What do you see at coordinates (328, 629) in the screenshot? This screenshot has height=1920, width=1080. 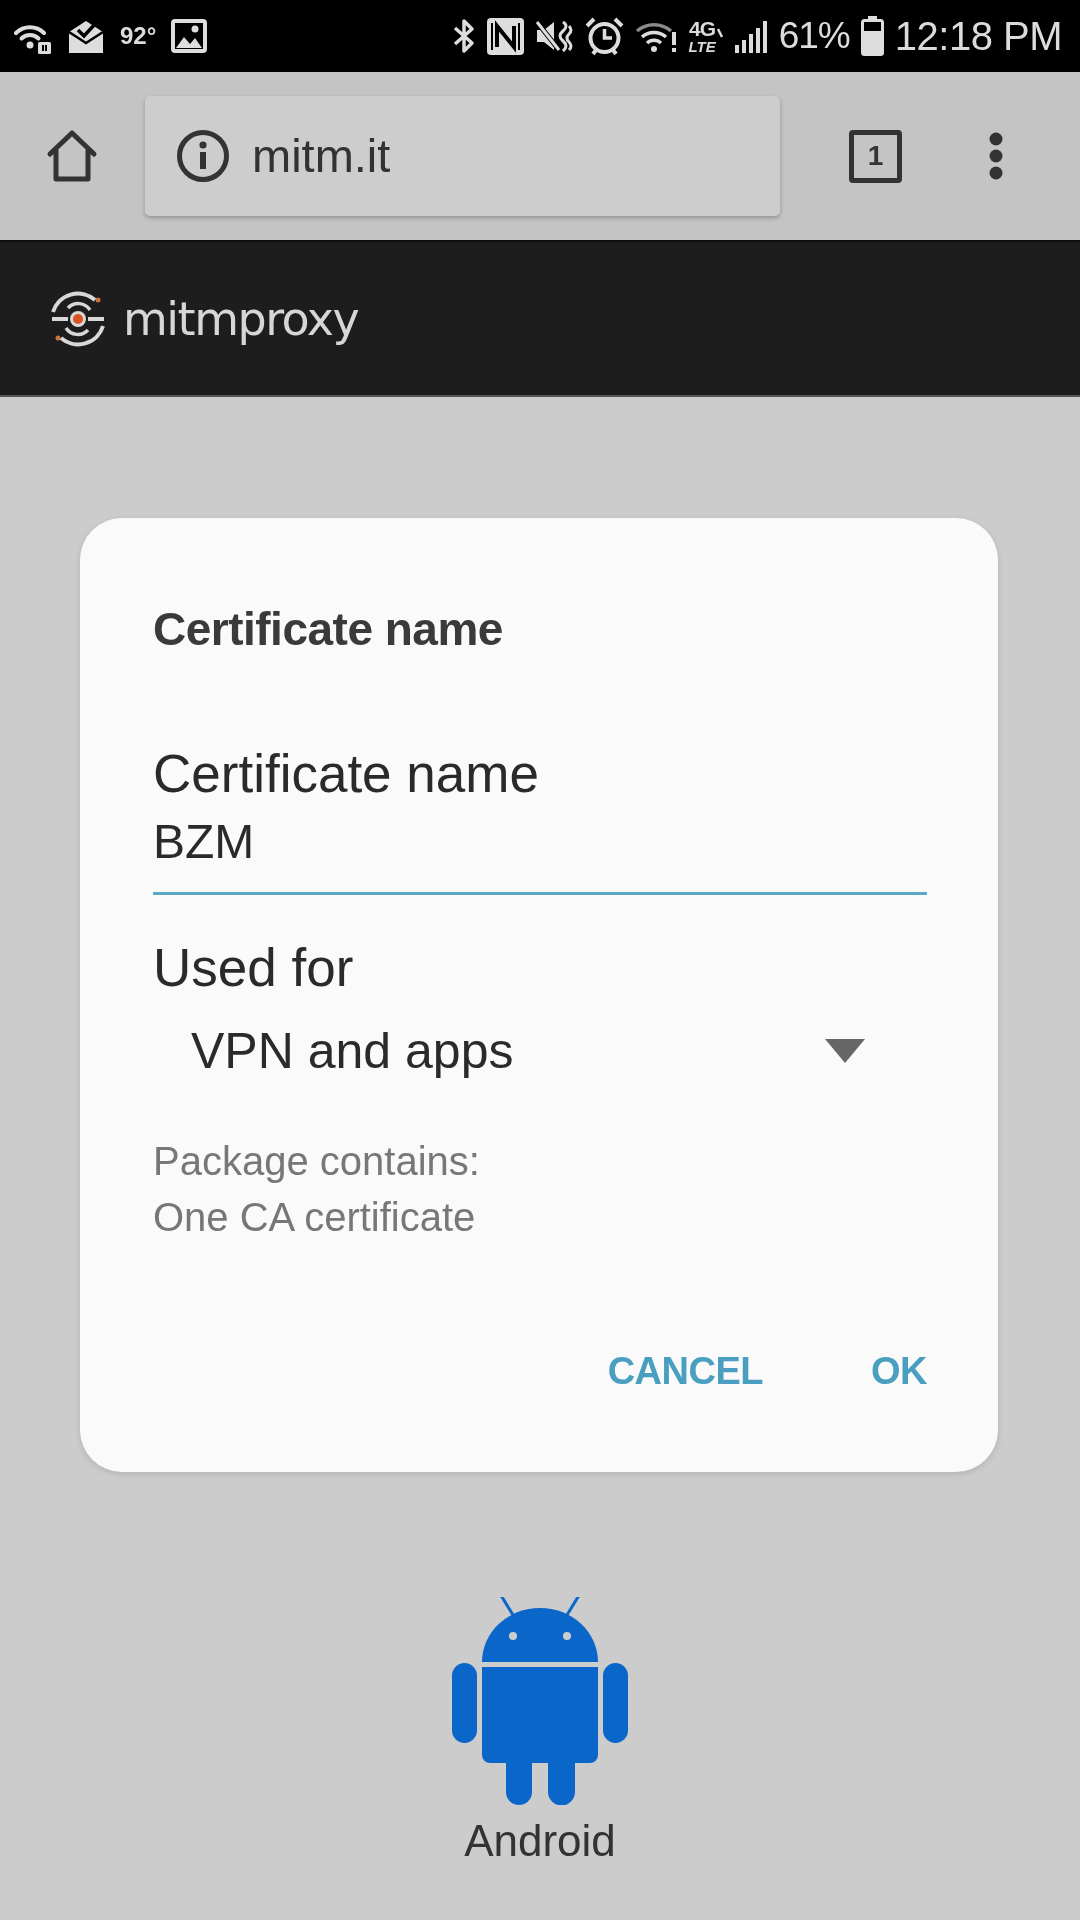 I see `dialog-title: Certificate name` at bounding box center [328, 629].